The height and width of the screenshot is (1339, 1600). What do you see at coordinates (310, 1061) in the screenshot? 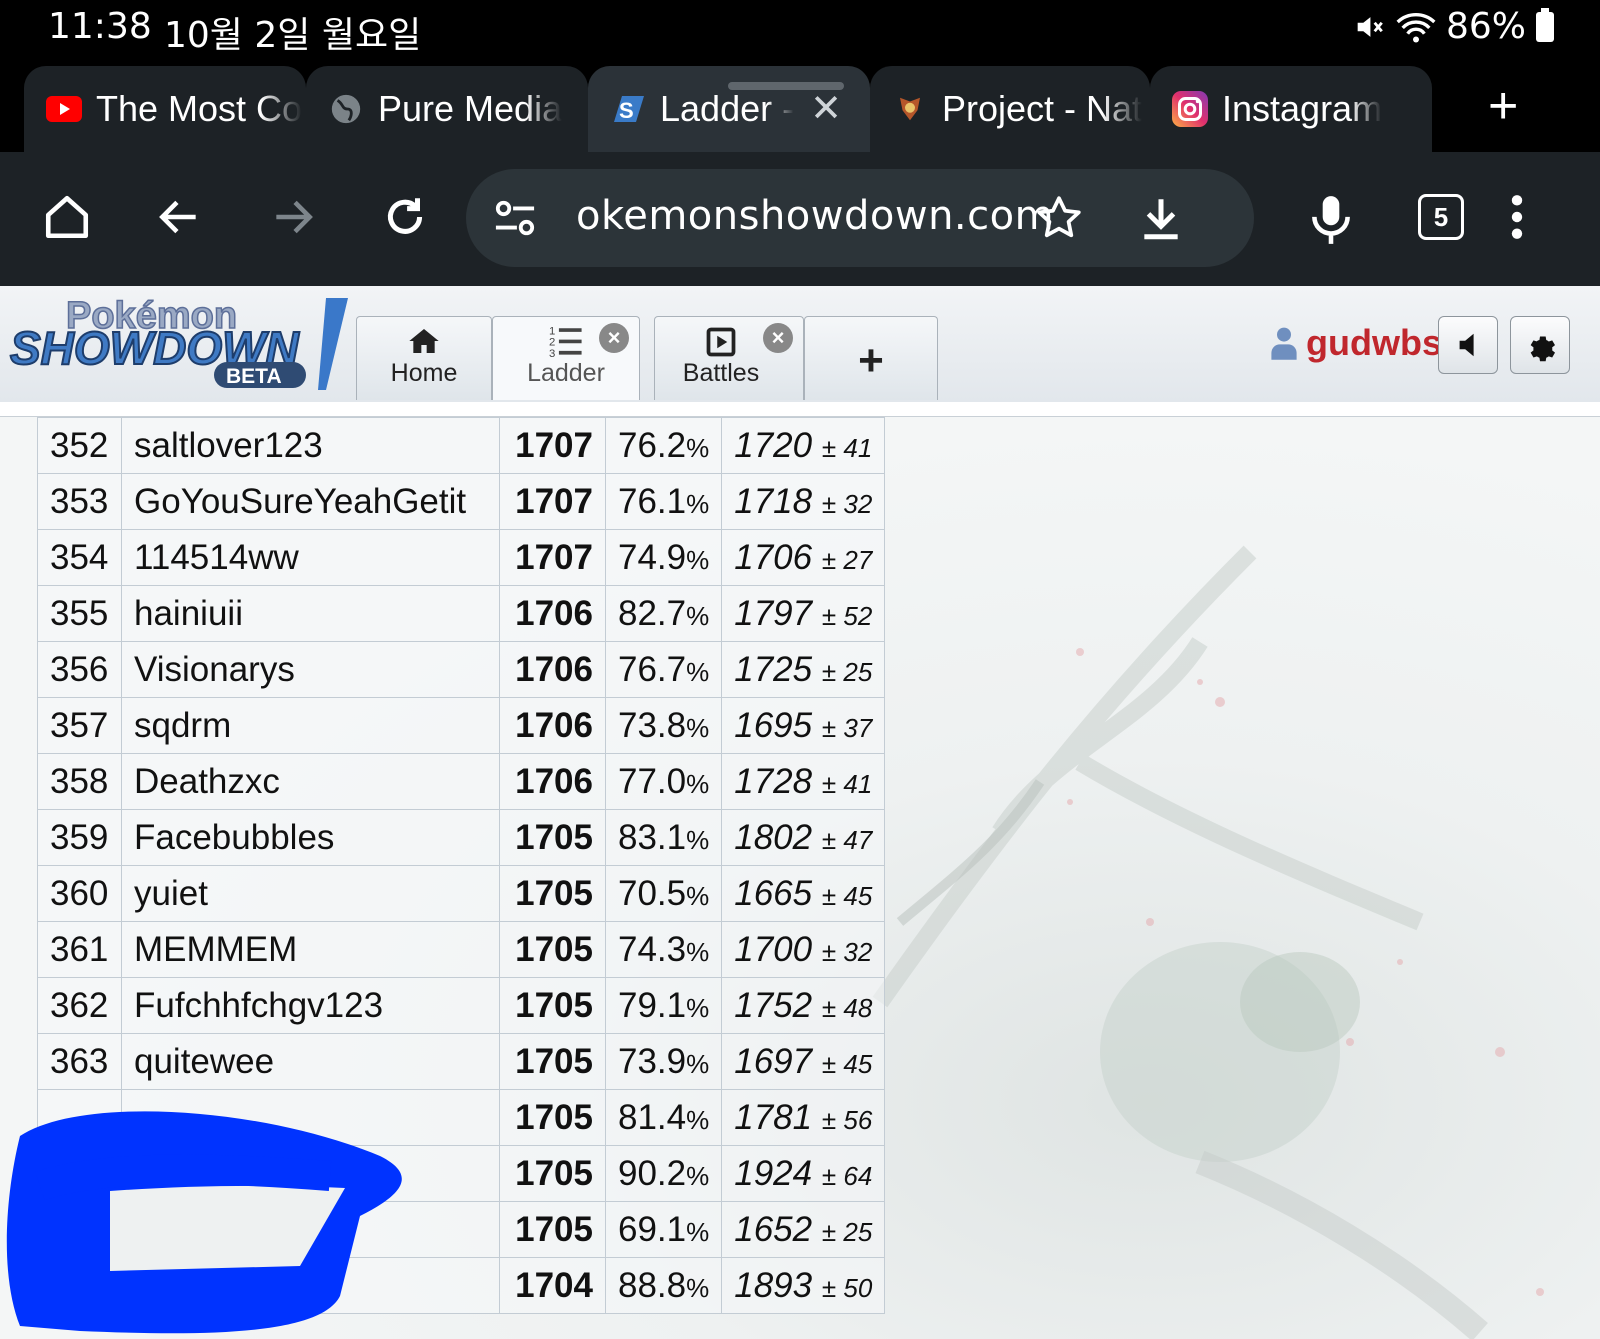
I see `username-cell: quitewee` at bounding box center [310, 1061].